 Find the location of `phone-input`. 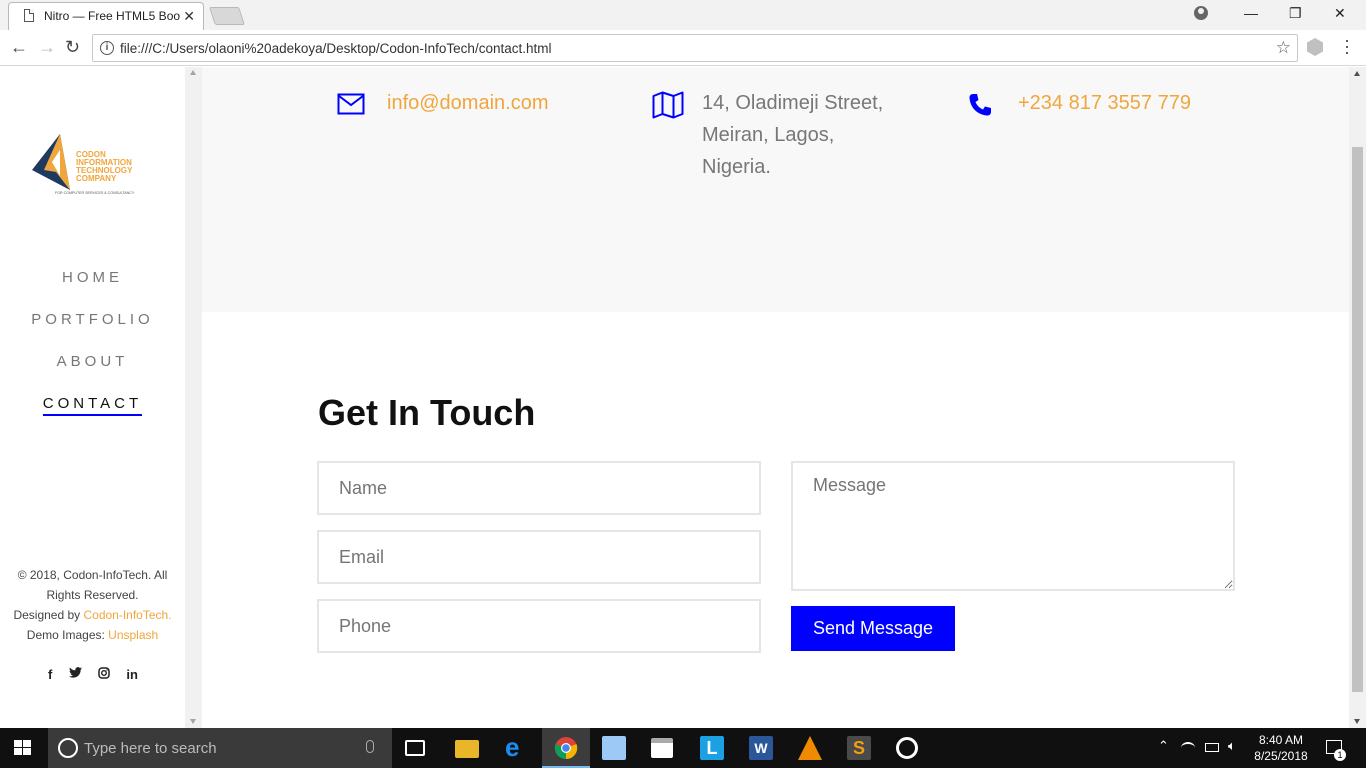

phone-input is located at coordinates (539, 626).